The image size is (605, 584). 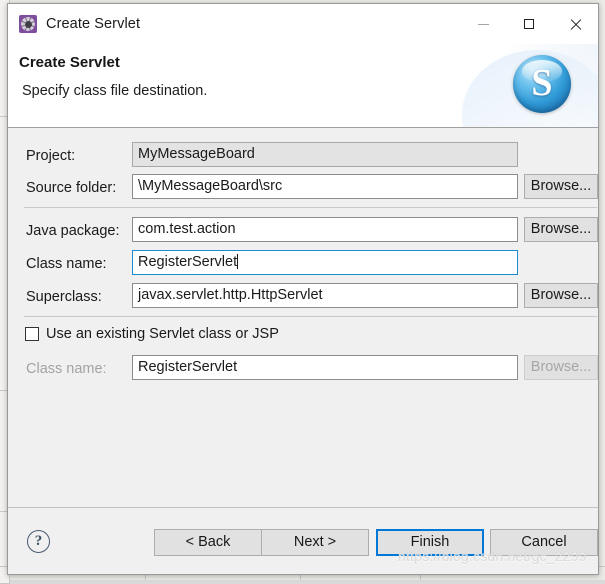 I want to click on maximize-icon, so click(x=529, y=24).